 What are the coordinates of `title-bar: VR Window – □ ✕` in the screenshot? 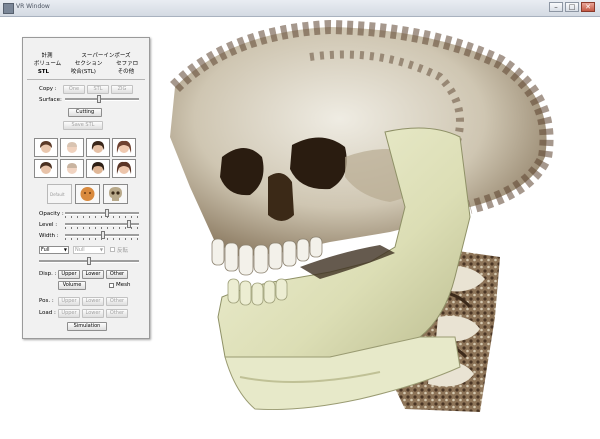 It's located at (300, 8).